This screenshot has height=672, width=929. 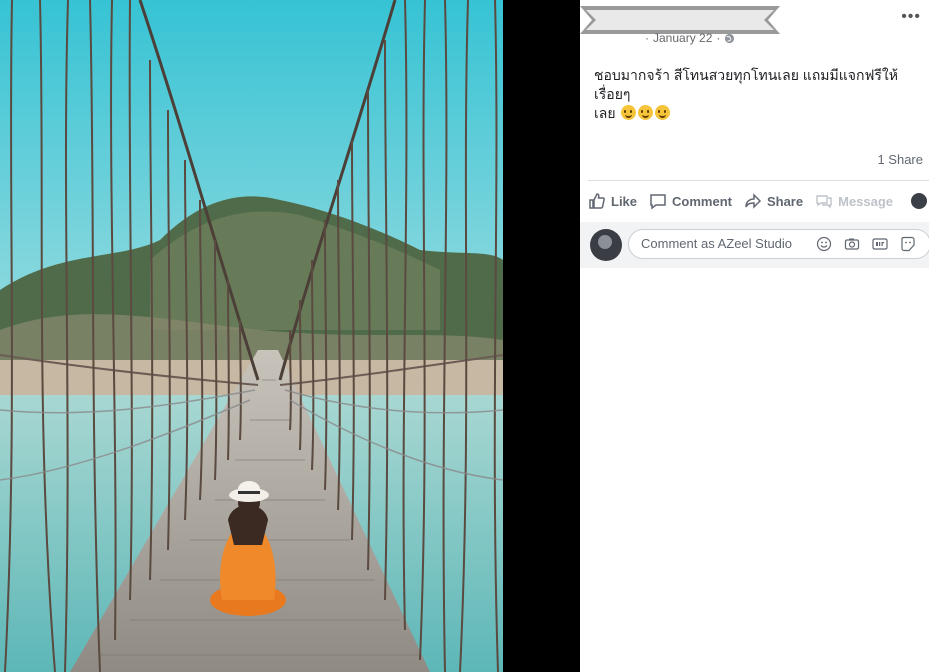 I want to click on post-actions: Like Comment Share Message, so click(x=758, y=201).